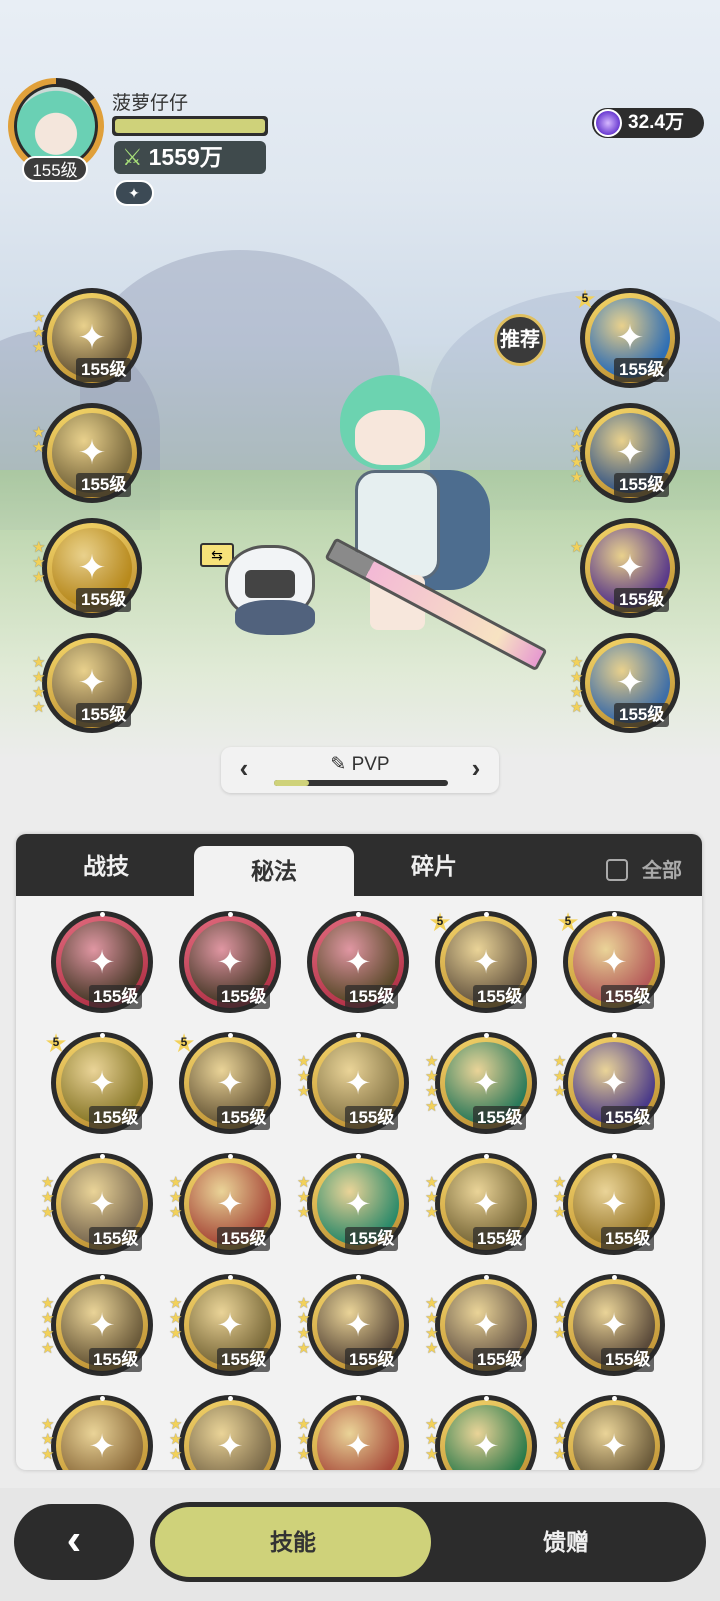 The height and width of the screenshot is (1601, 720). Describe the element at coordinates (476, 768) in the screenshot. I see `next-mode-button: ›` at that location.